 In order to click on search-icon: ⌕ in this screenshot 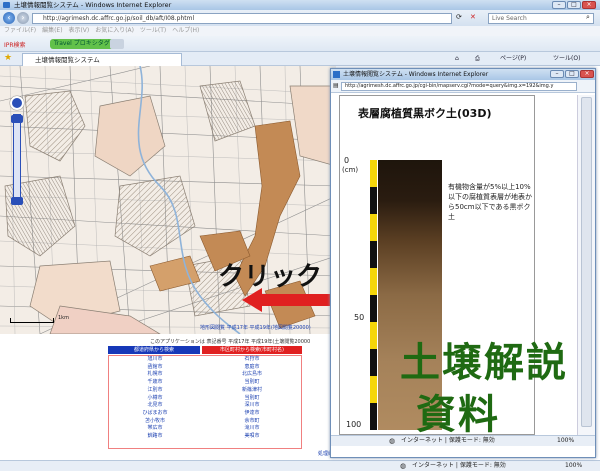, I will do `click(588, 17)`.